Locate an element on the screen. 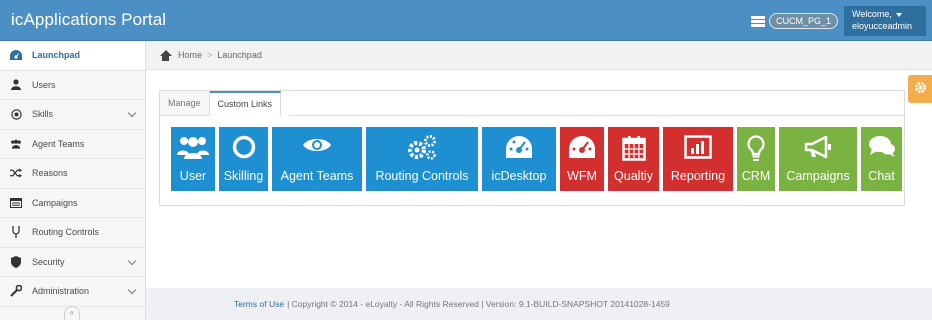 The image size is (932, 320). link-user: User is located at coordinates (193, 159).